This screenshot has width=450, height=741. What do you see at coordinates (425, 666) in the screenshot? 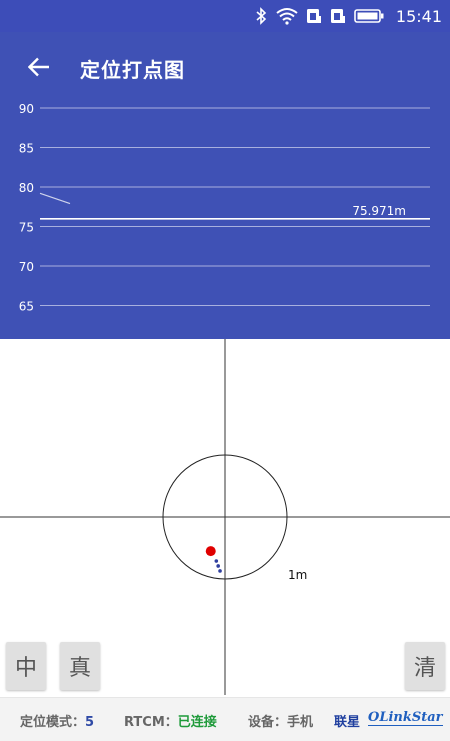
I see `clear-button: 清` at bounding box center [425, 666].